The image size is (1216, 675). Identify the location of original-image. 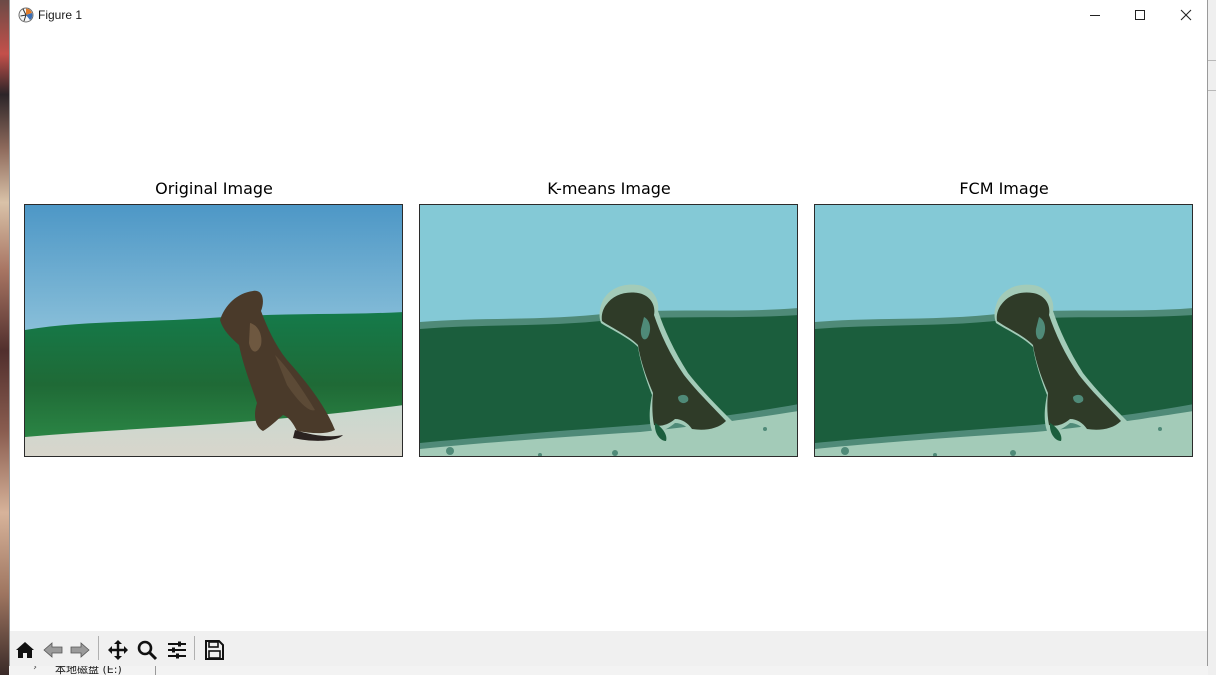
(213, 330).